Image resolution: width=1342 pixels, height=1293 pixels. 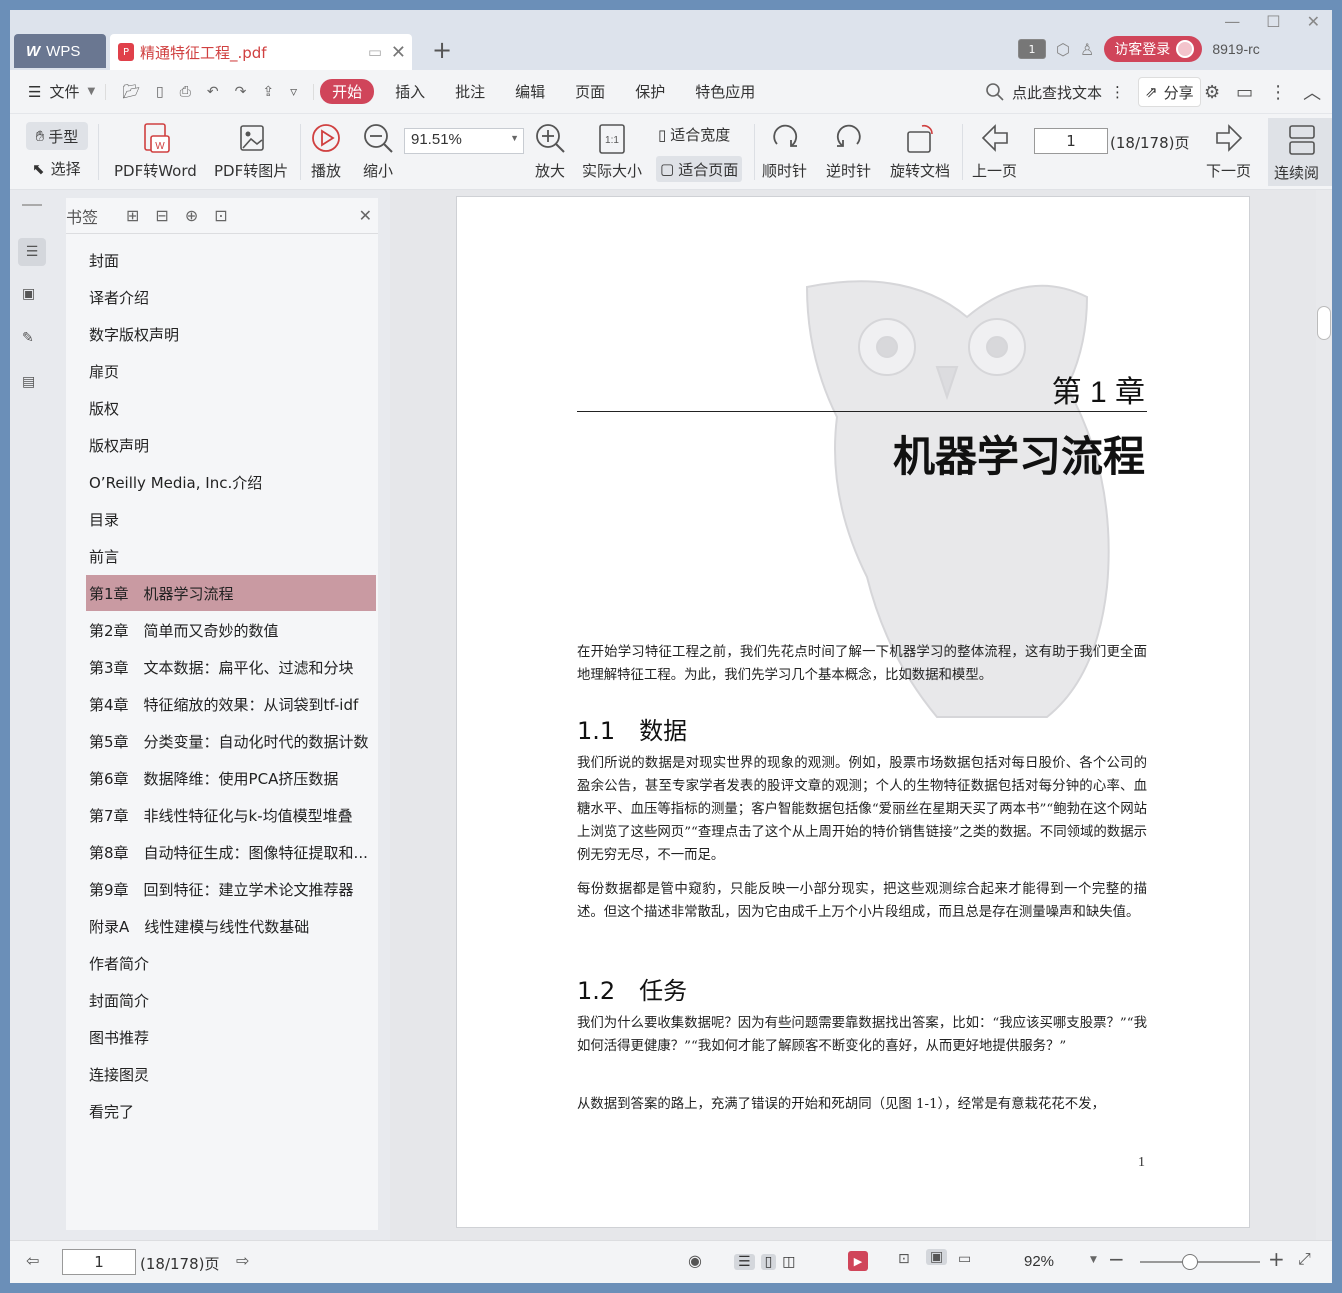 I want to click on bookmark-item: ▶第9章 回到特征：建立学术论文推荐器, so click(x=231, y=889).